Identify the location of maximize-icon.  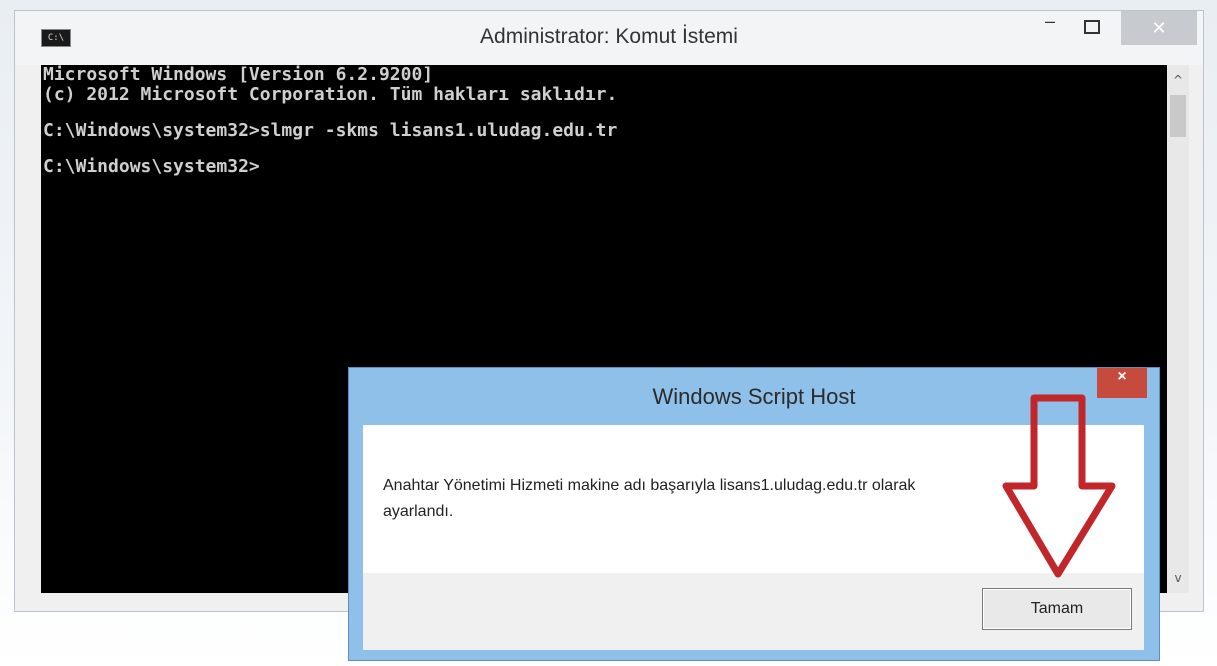
(1092, 27).